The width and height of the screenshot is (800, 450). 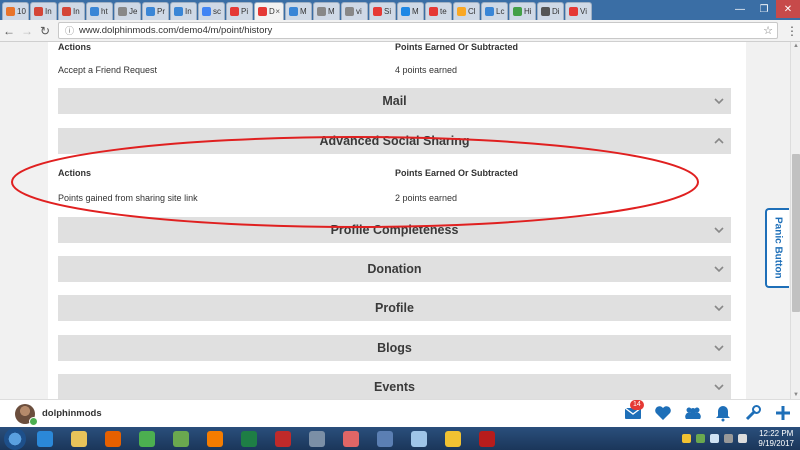 I want to click on taskbar-app-filezilla, so click(x=283, y=438).